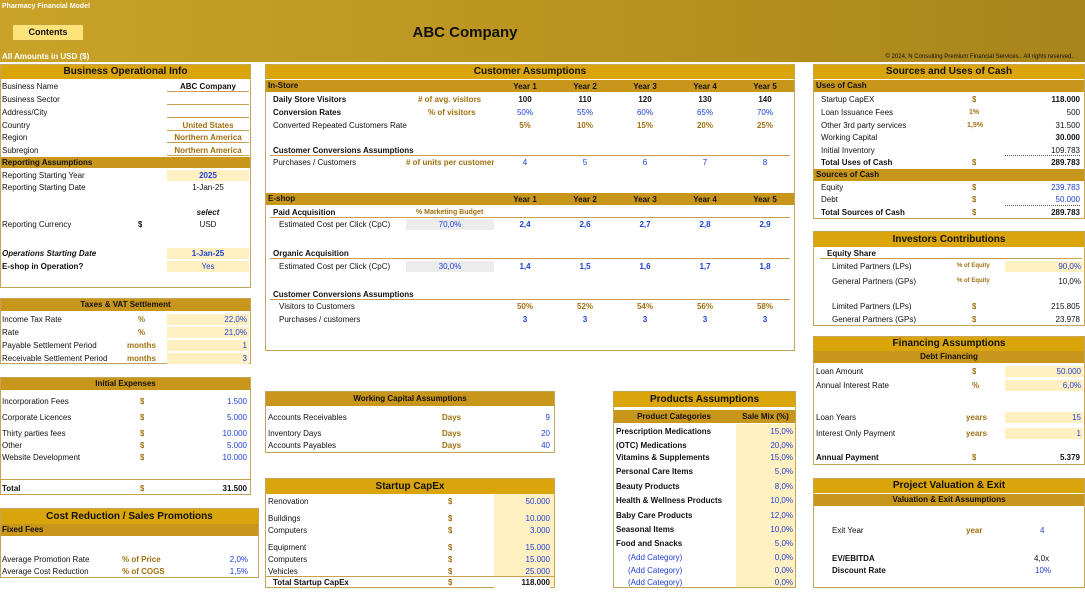 This screenshot has height=600, width=1085. I want to click on conversion-y5: 70%, so click(765, 112).